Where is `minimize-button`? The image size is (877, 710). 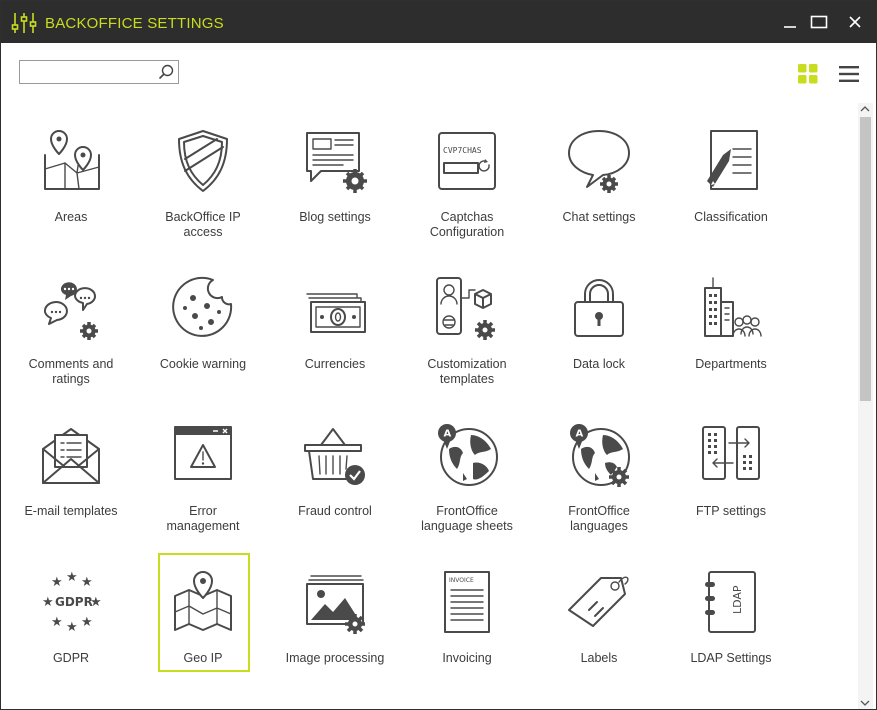
minimize-button is located at coordinates (790, 22).